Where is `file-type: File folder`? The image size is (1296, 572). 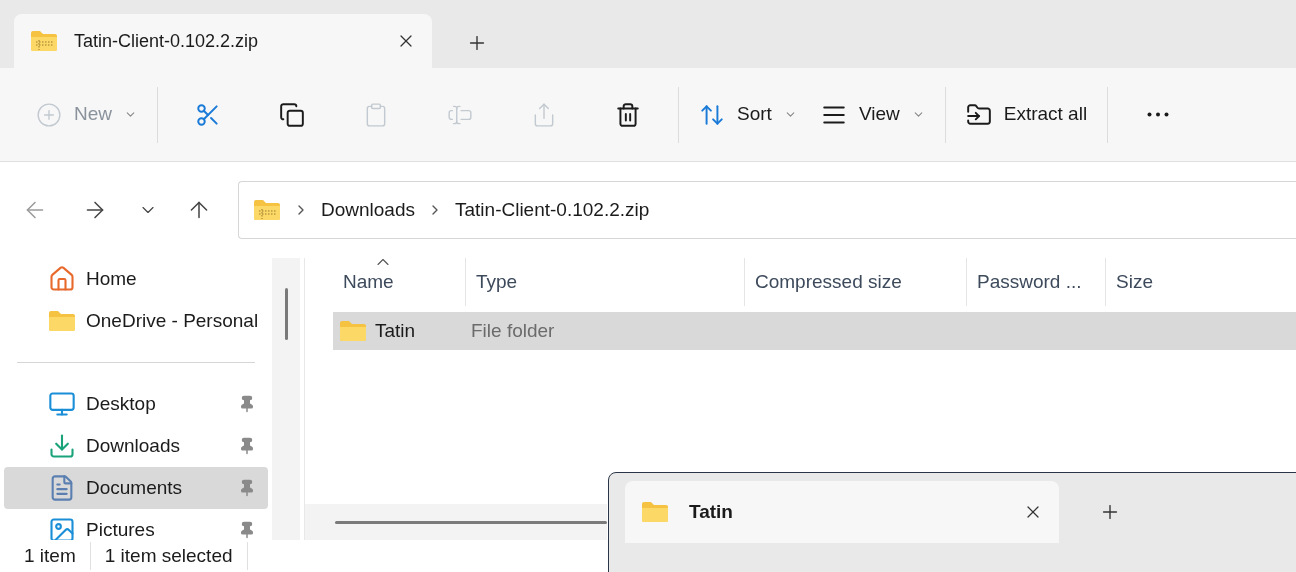 file-type: File folder is located at coordinates (512, 330).